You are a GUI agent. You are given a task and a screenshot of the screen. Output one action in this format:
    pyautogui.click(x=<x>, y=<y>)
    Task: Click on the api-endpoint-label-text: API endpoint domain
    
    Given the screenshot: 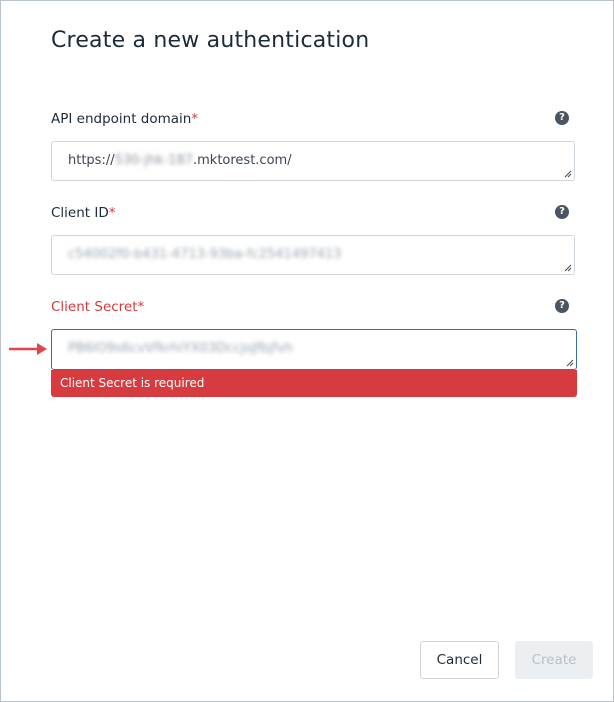 What is the action you would take?
    pyautogui.click(x=121, y=119)
    